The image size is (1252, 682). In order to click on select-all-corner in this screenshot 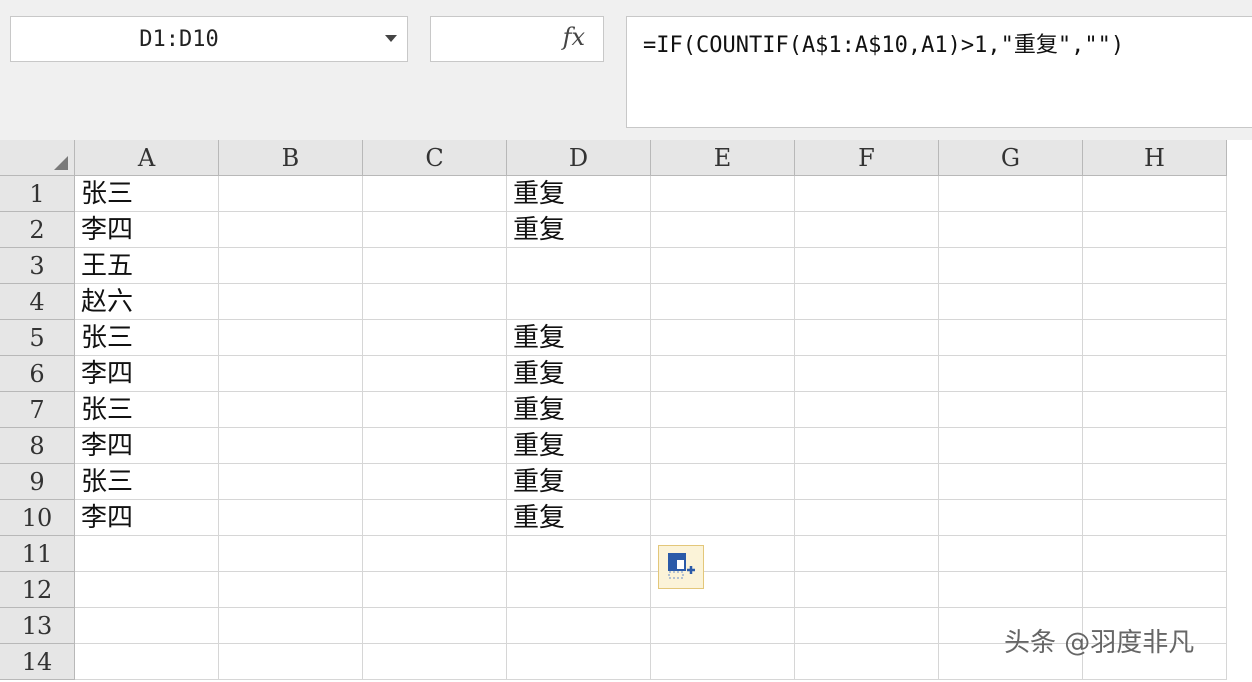, I will do `click(37, 158)`.